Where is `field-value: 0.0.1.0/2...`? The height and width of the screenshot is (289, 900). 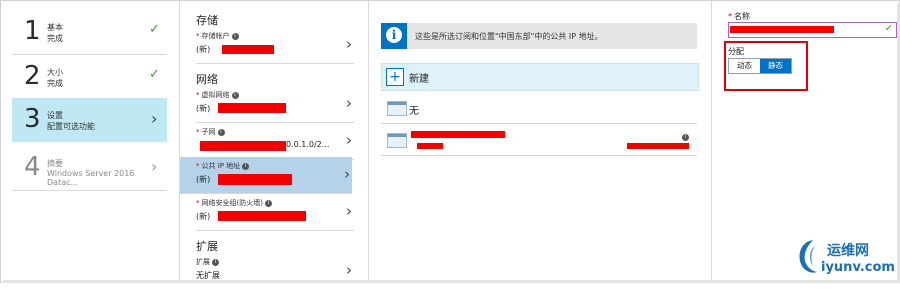
field-value: 0.0.1.0/2... is located at coordinates (308, 144).